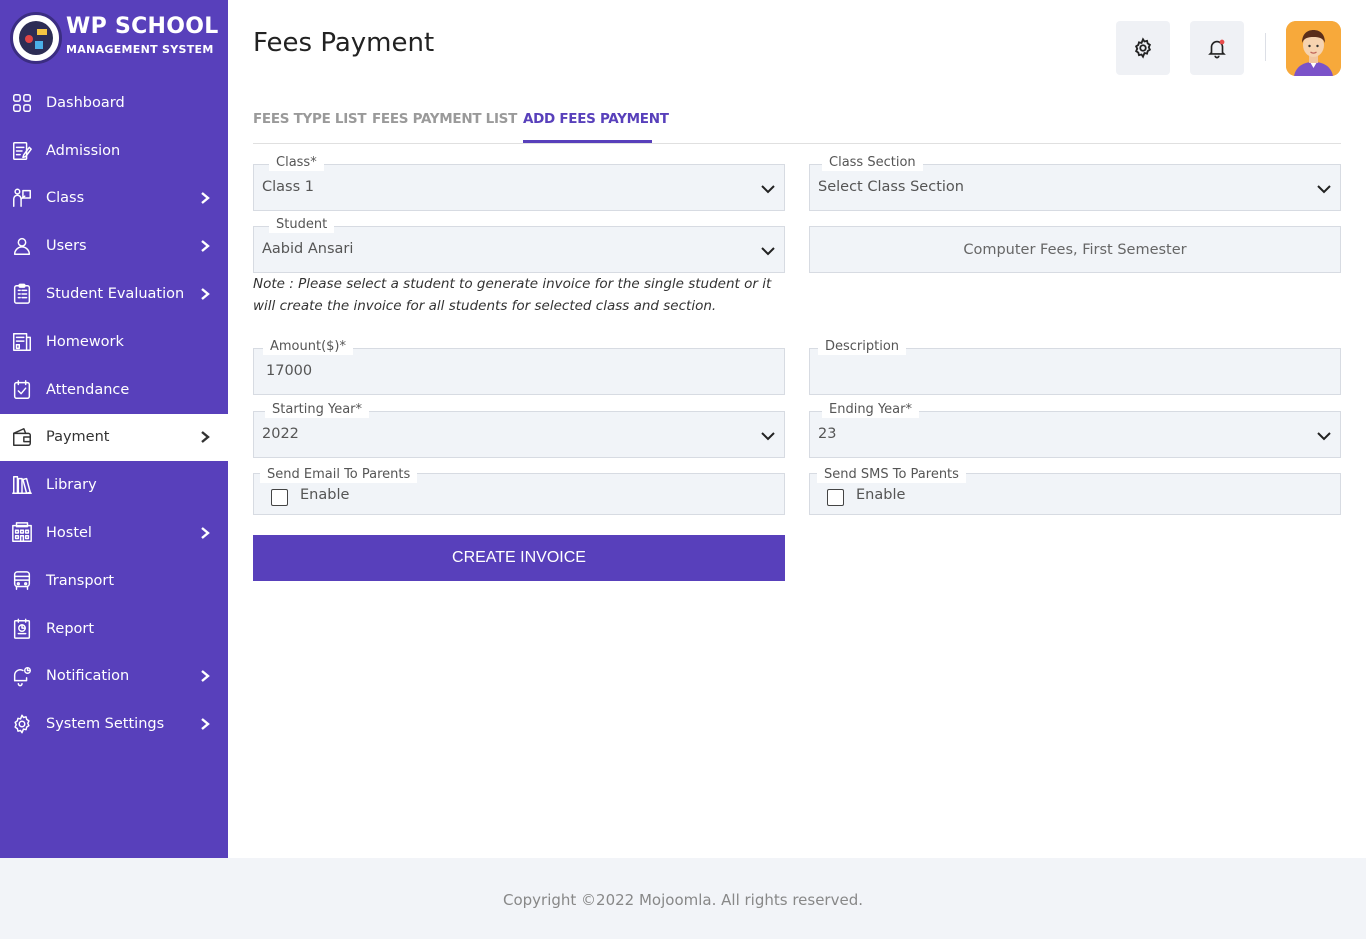 Image resolution: width=1366 pixels, height=939 pixels. What do you see at coordinates (1075, 183) in the screenshot?
I see `class-section-select: Class Section Select Class Section` at bounding box center [1075, 183].